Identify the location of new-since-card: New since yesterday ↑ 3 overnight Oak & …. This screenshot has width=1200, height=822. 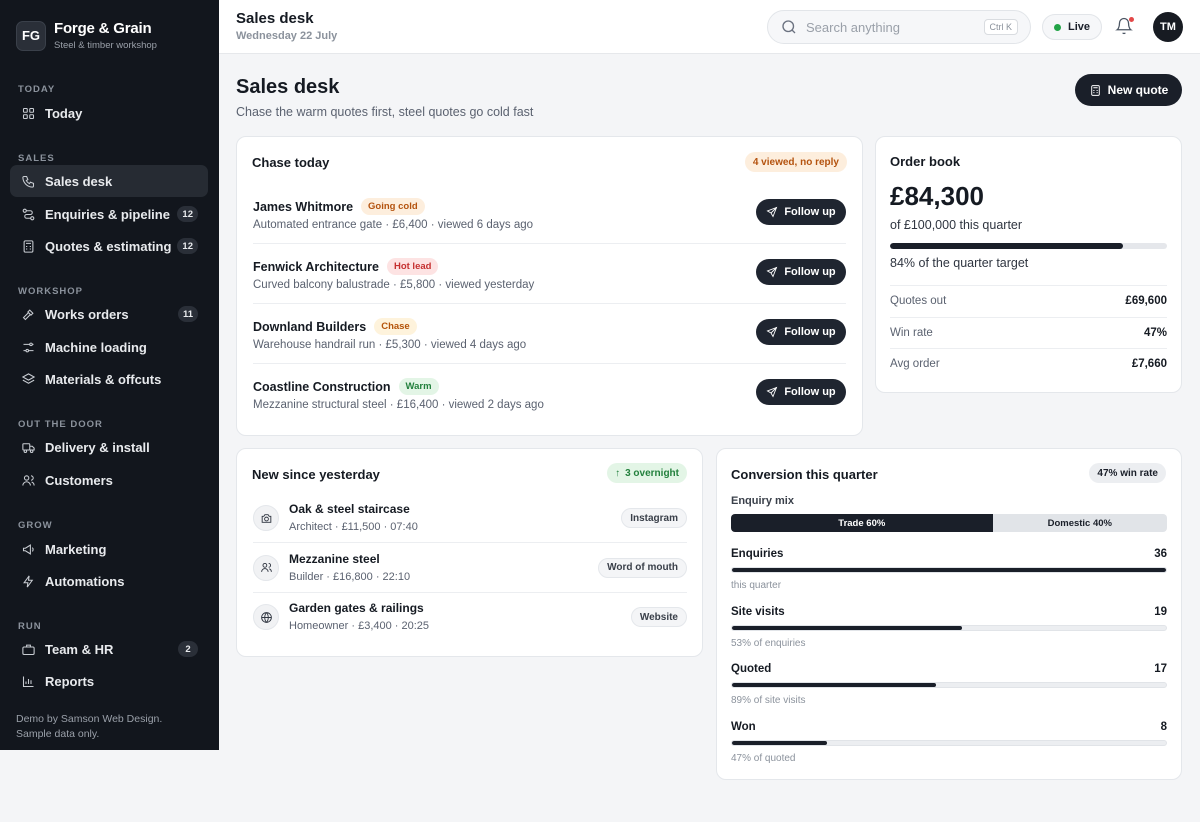
(469, 552).